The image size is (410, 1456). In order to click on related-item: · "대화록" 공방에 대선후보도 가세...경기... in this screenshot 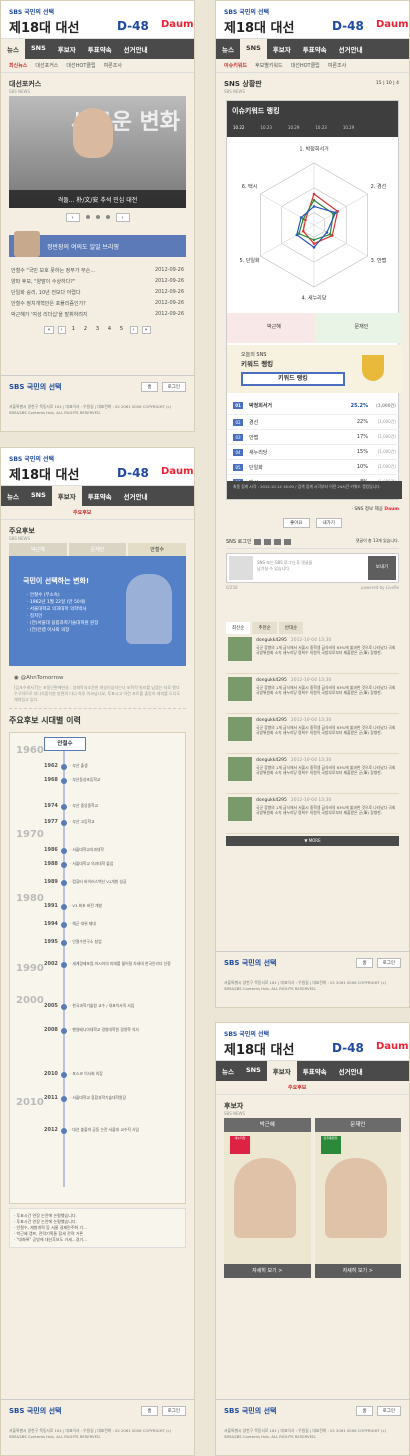, I will do `click(97, 1240)`.